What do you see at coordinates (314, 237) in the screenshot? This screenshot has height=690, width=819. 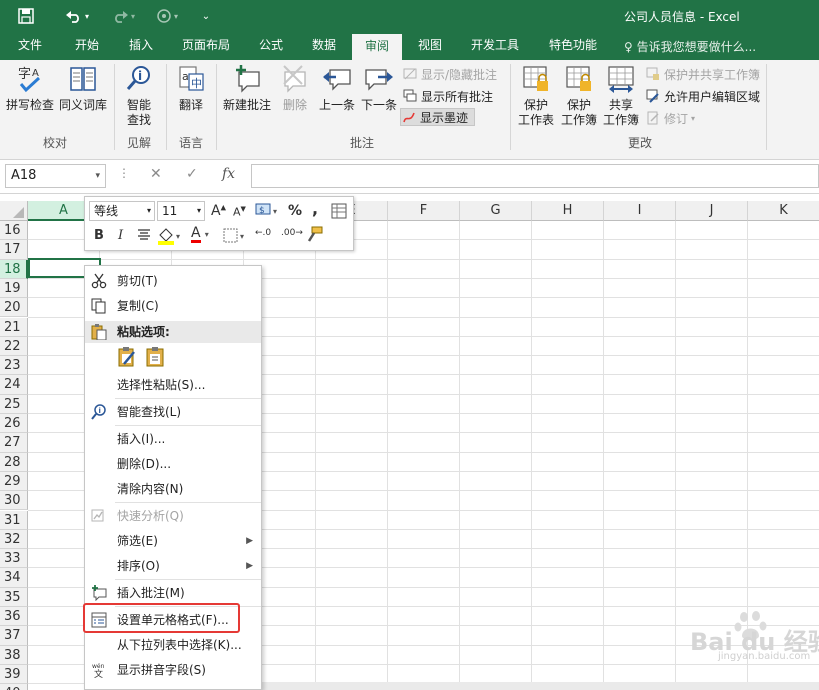 I see `format-painter-icon` at bounding box center [314, 237].